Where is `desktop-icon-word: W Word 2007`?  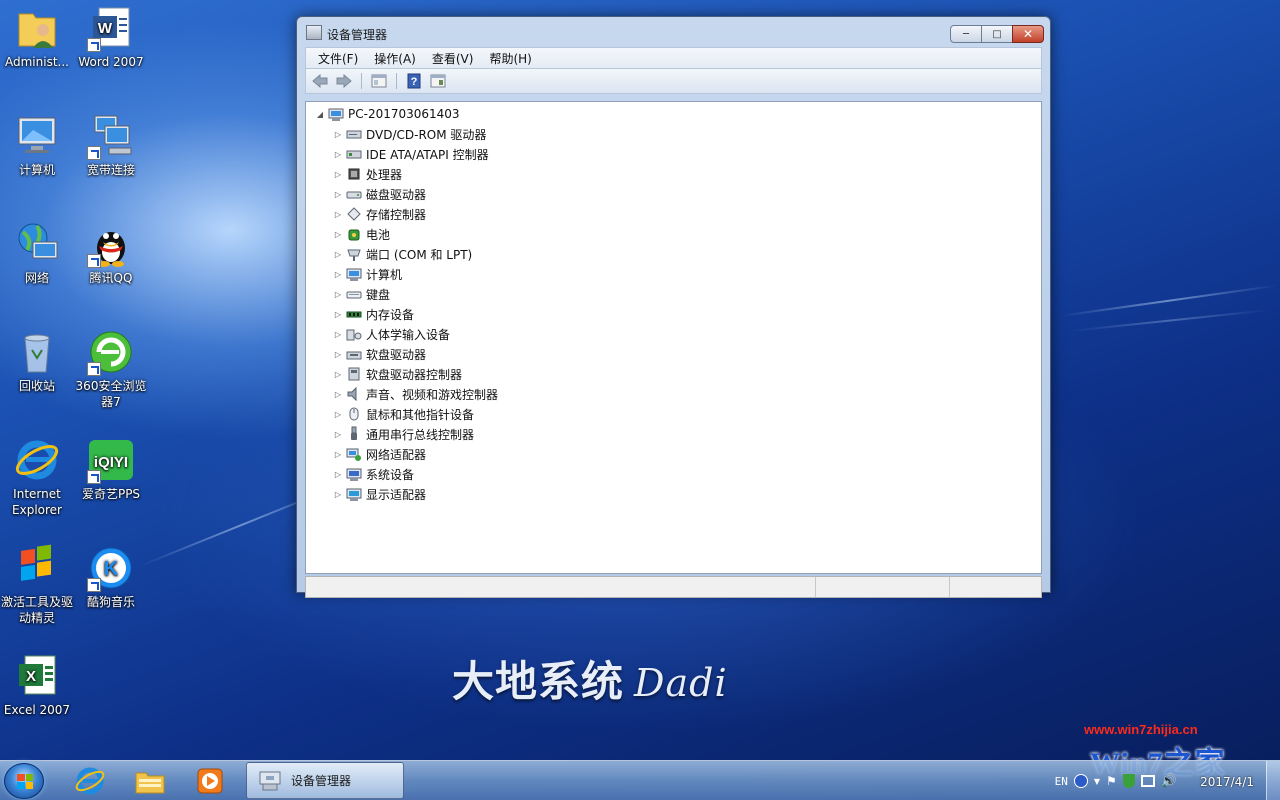 desktop-icon-word: W Word 2007 is located at coordinates (111, 37).